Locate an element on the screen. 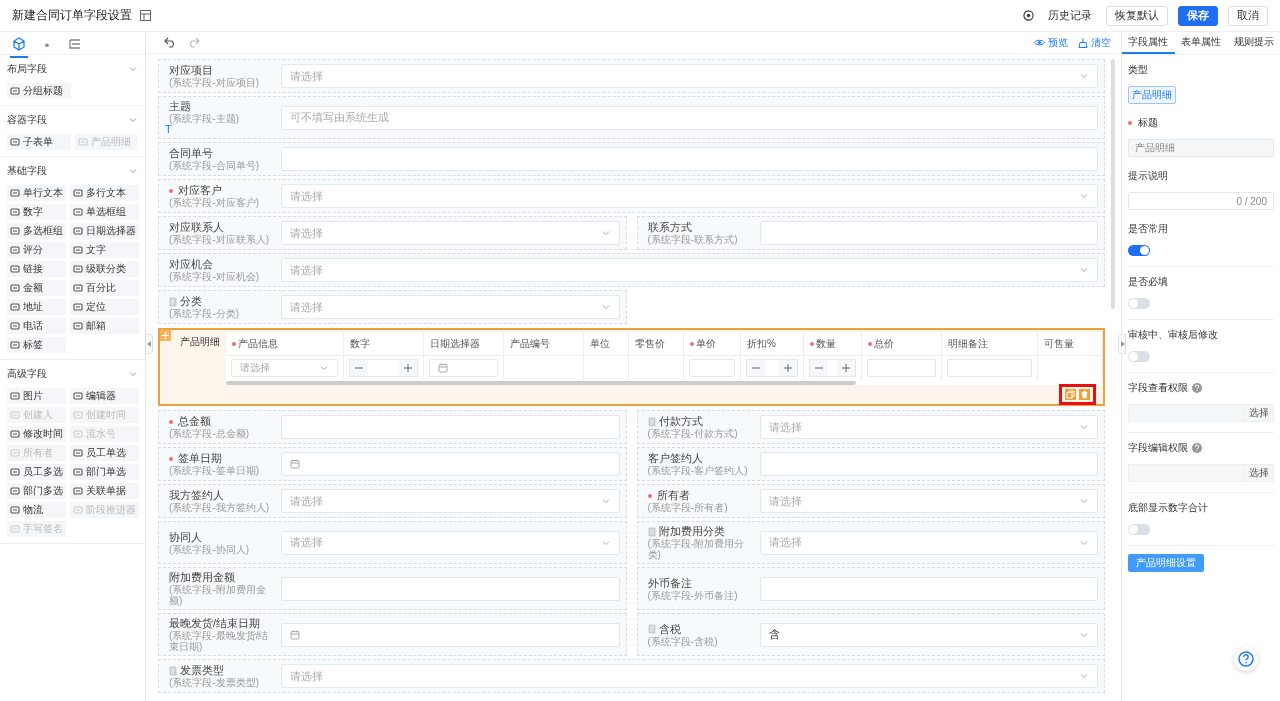  hint-field: 0 / 200 is located at coordinates (1201, 201).